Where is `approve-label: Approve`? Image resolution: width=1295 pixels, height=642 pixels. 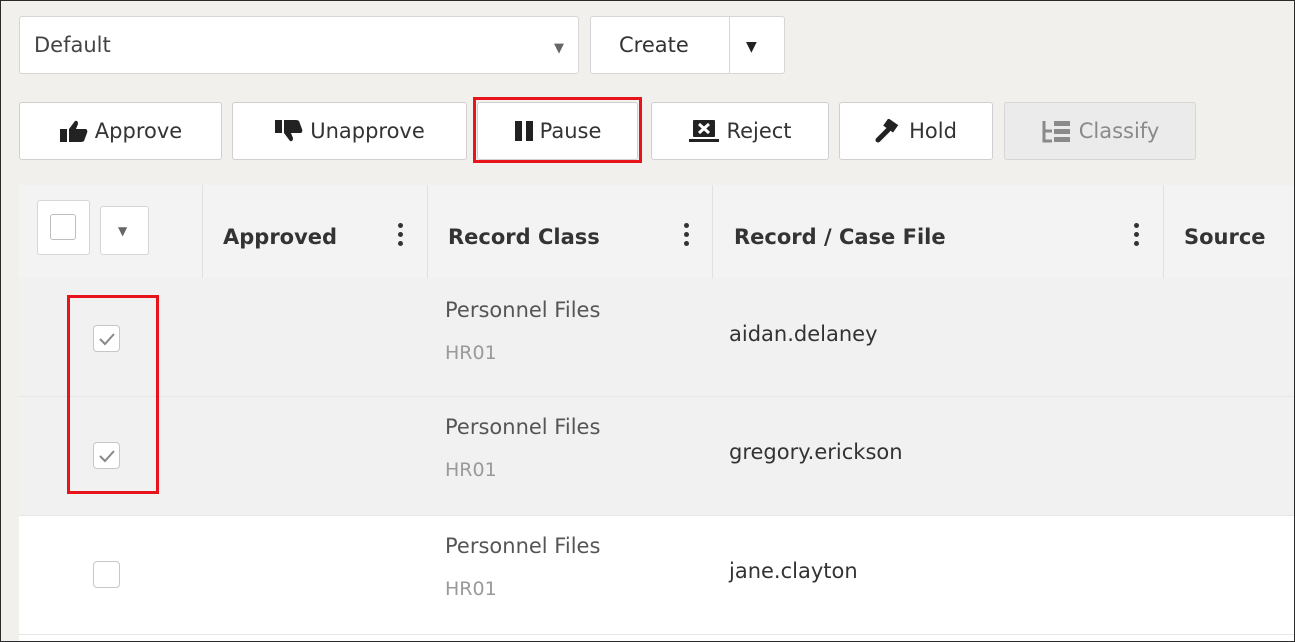
approve-label: Approve is located at coordinates (138, 131).